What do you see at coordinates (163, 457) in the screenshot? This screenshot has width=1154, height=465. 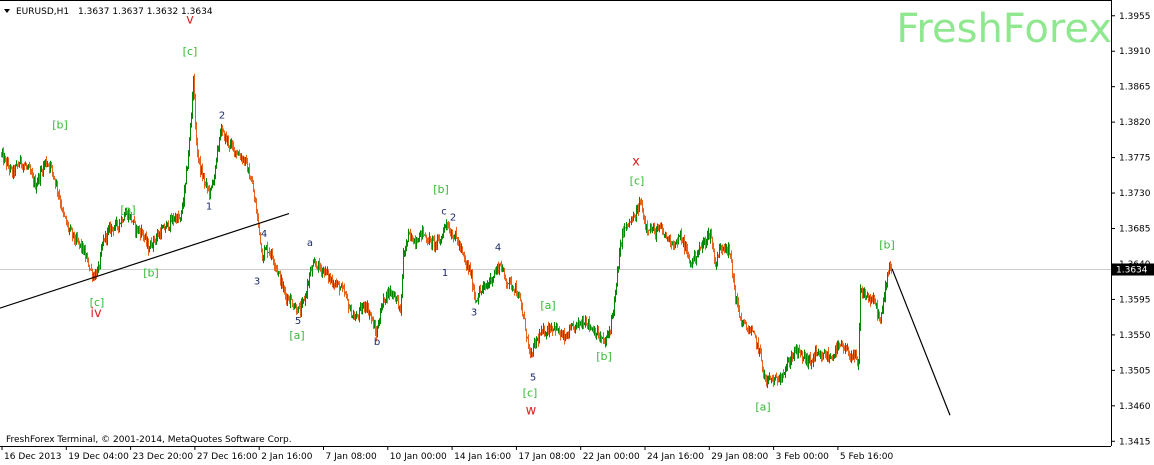 I see `x-tick-label: 23 Dec 20:00` at bounding box center [163, 457].